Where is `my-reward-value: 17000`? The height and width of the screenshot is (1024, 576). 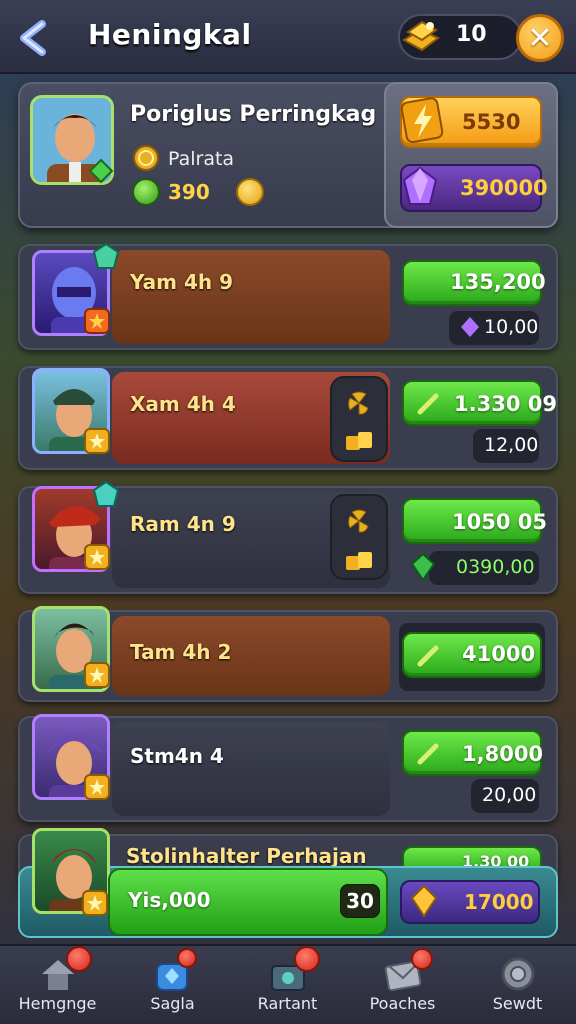
my-reward-value: 17000 is located at coordinates (499, 902).